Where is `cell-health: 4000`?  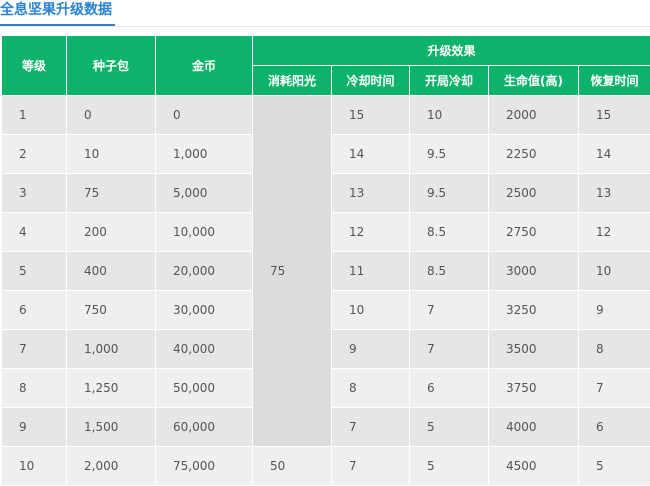 cell-health: 4000 is located at coordinates (534, 427).